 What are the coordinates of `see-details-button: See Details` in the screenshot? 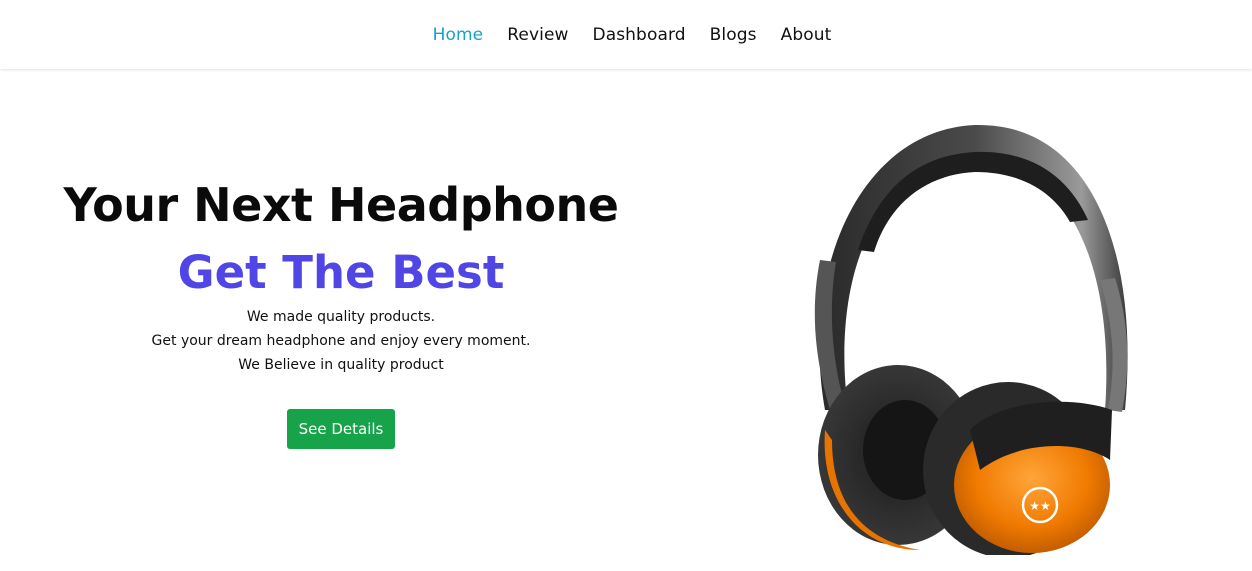 It's located at (341, 429).